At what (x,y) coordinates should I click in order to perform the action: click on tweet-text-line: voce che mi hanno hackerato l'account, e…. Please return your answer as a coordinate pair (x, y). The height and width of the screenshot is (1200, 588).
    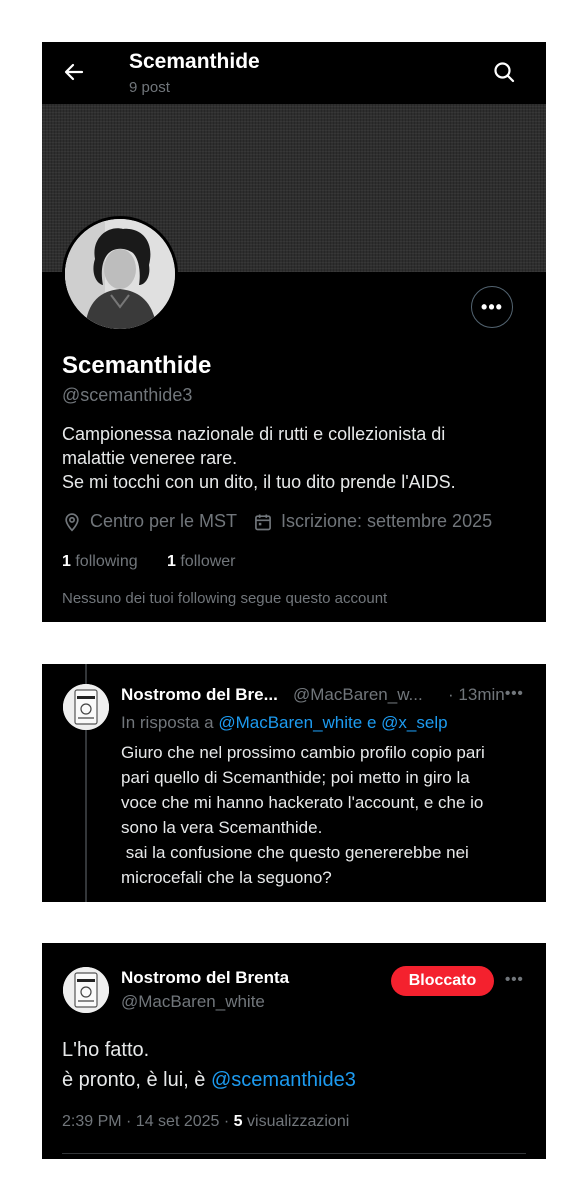
    Looking at the image, I should click on (302, 802).